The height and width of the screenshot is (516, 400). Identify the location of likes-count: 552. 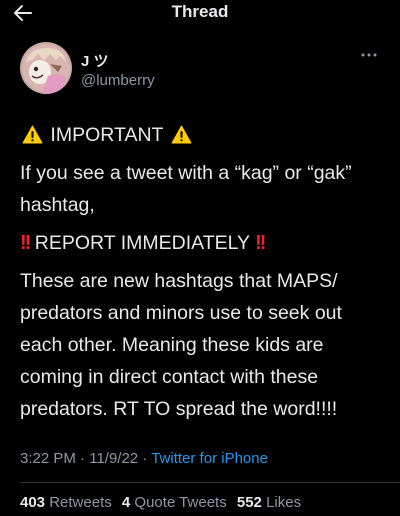
(249, 502).